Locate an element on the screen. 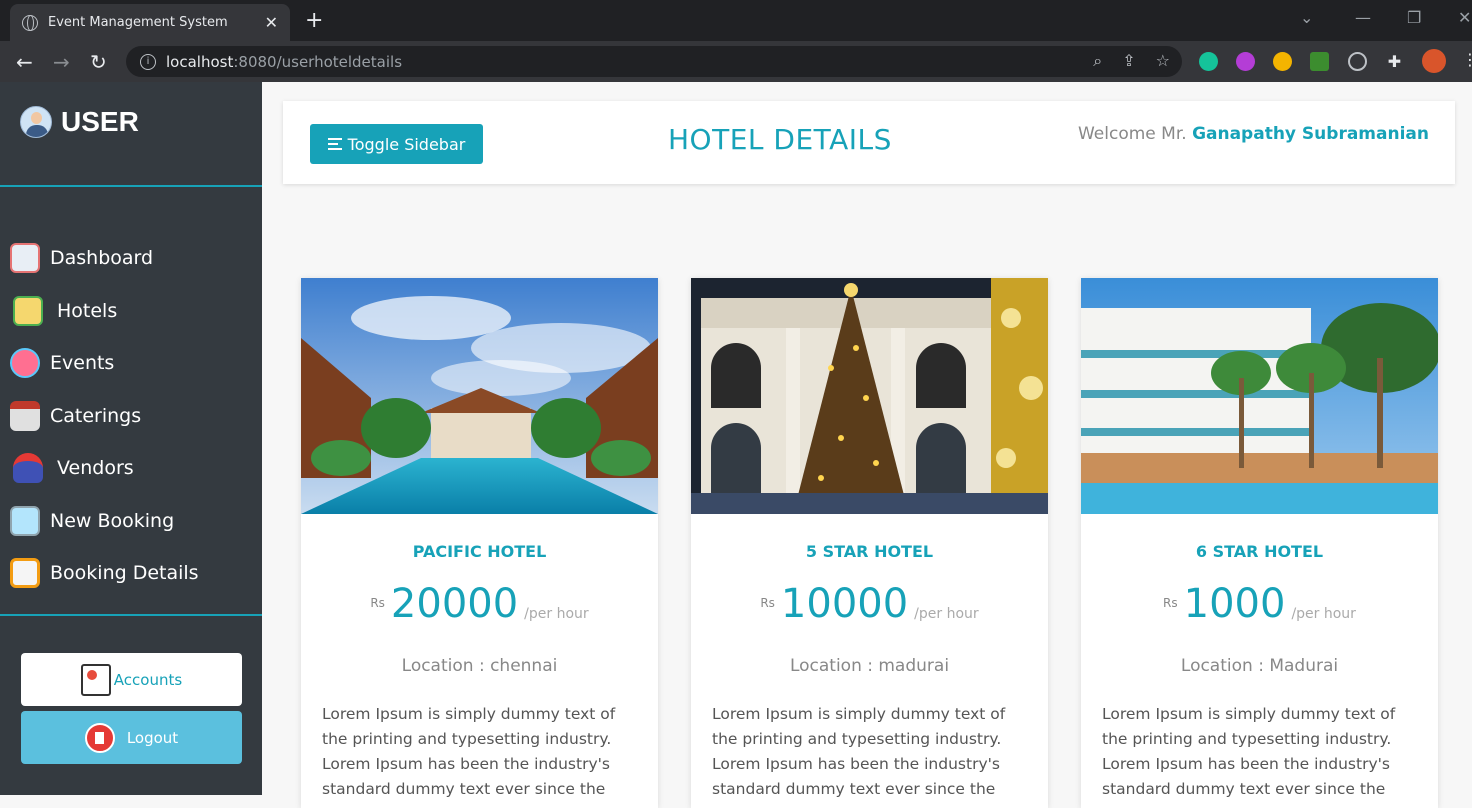 The width and height of the screenshot is (1472, 808). close-window-icon: ✕ is located at coordinates (1464, 17).